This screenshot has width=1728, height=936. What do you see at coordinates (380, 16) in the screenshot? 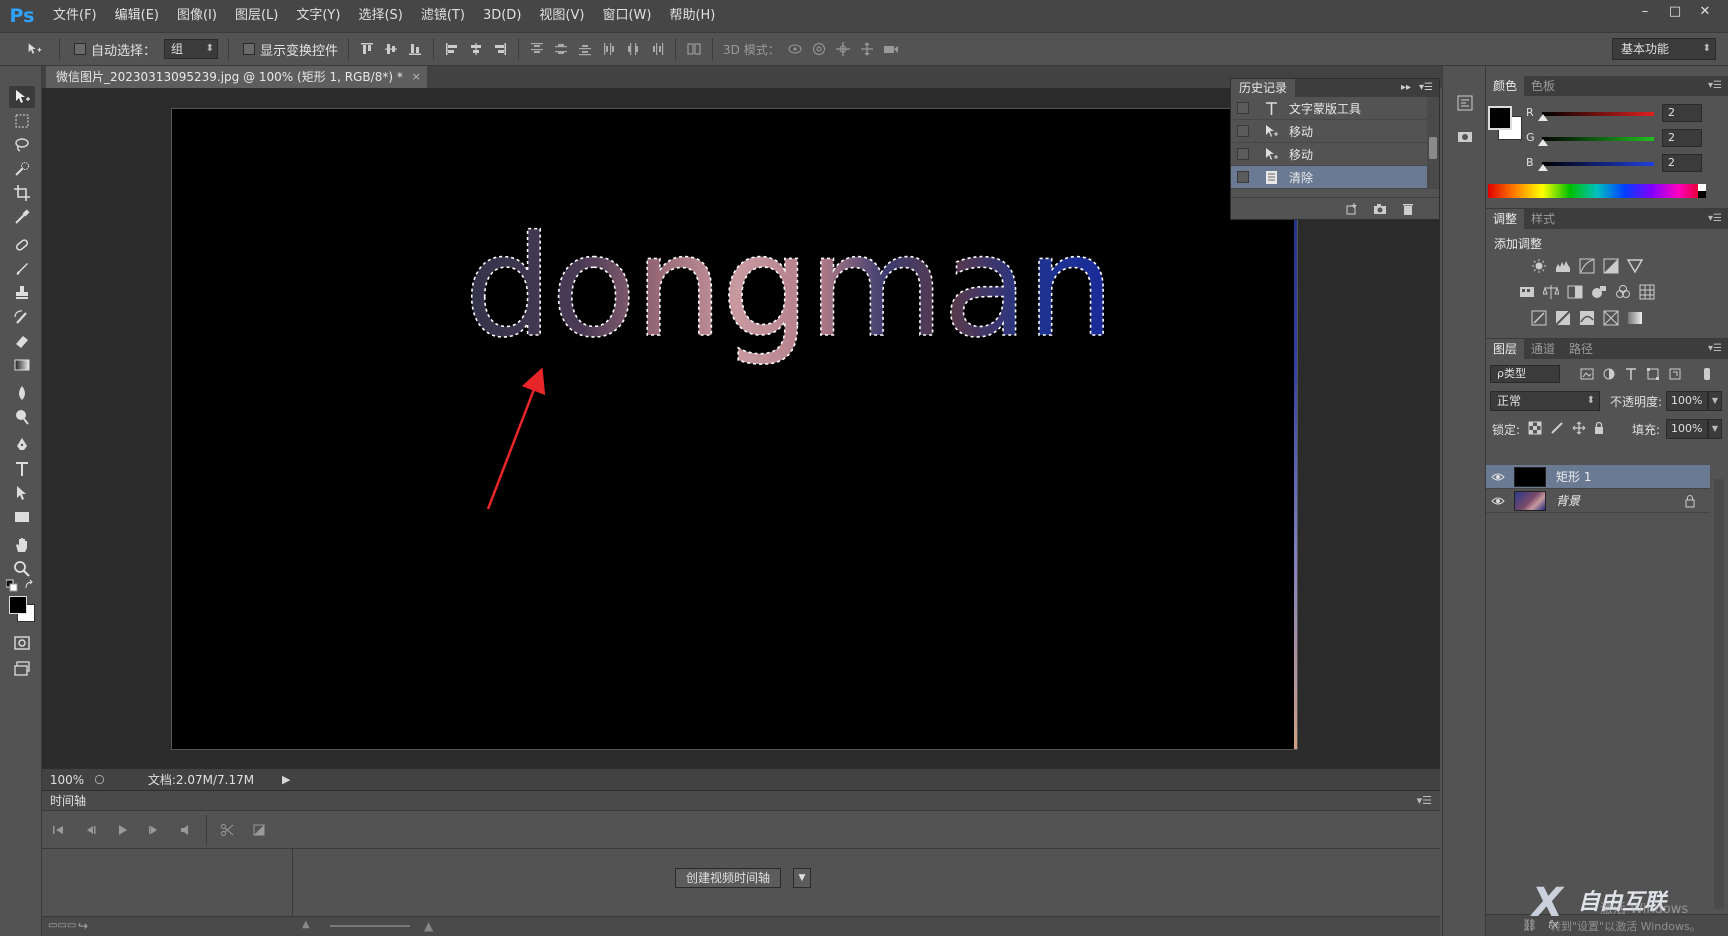
I see `menu-select: 选择(S)` at bounding box center [380, 16].